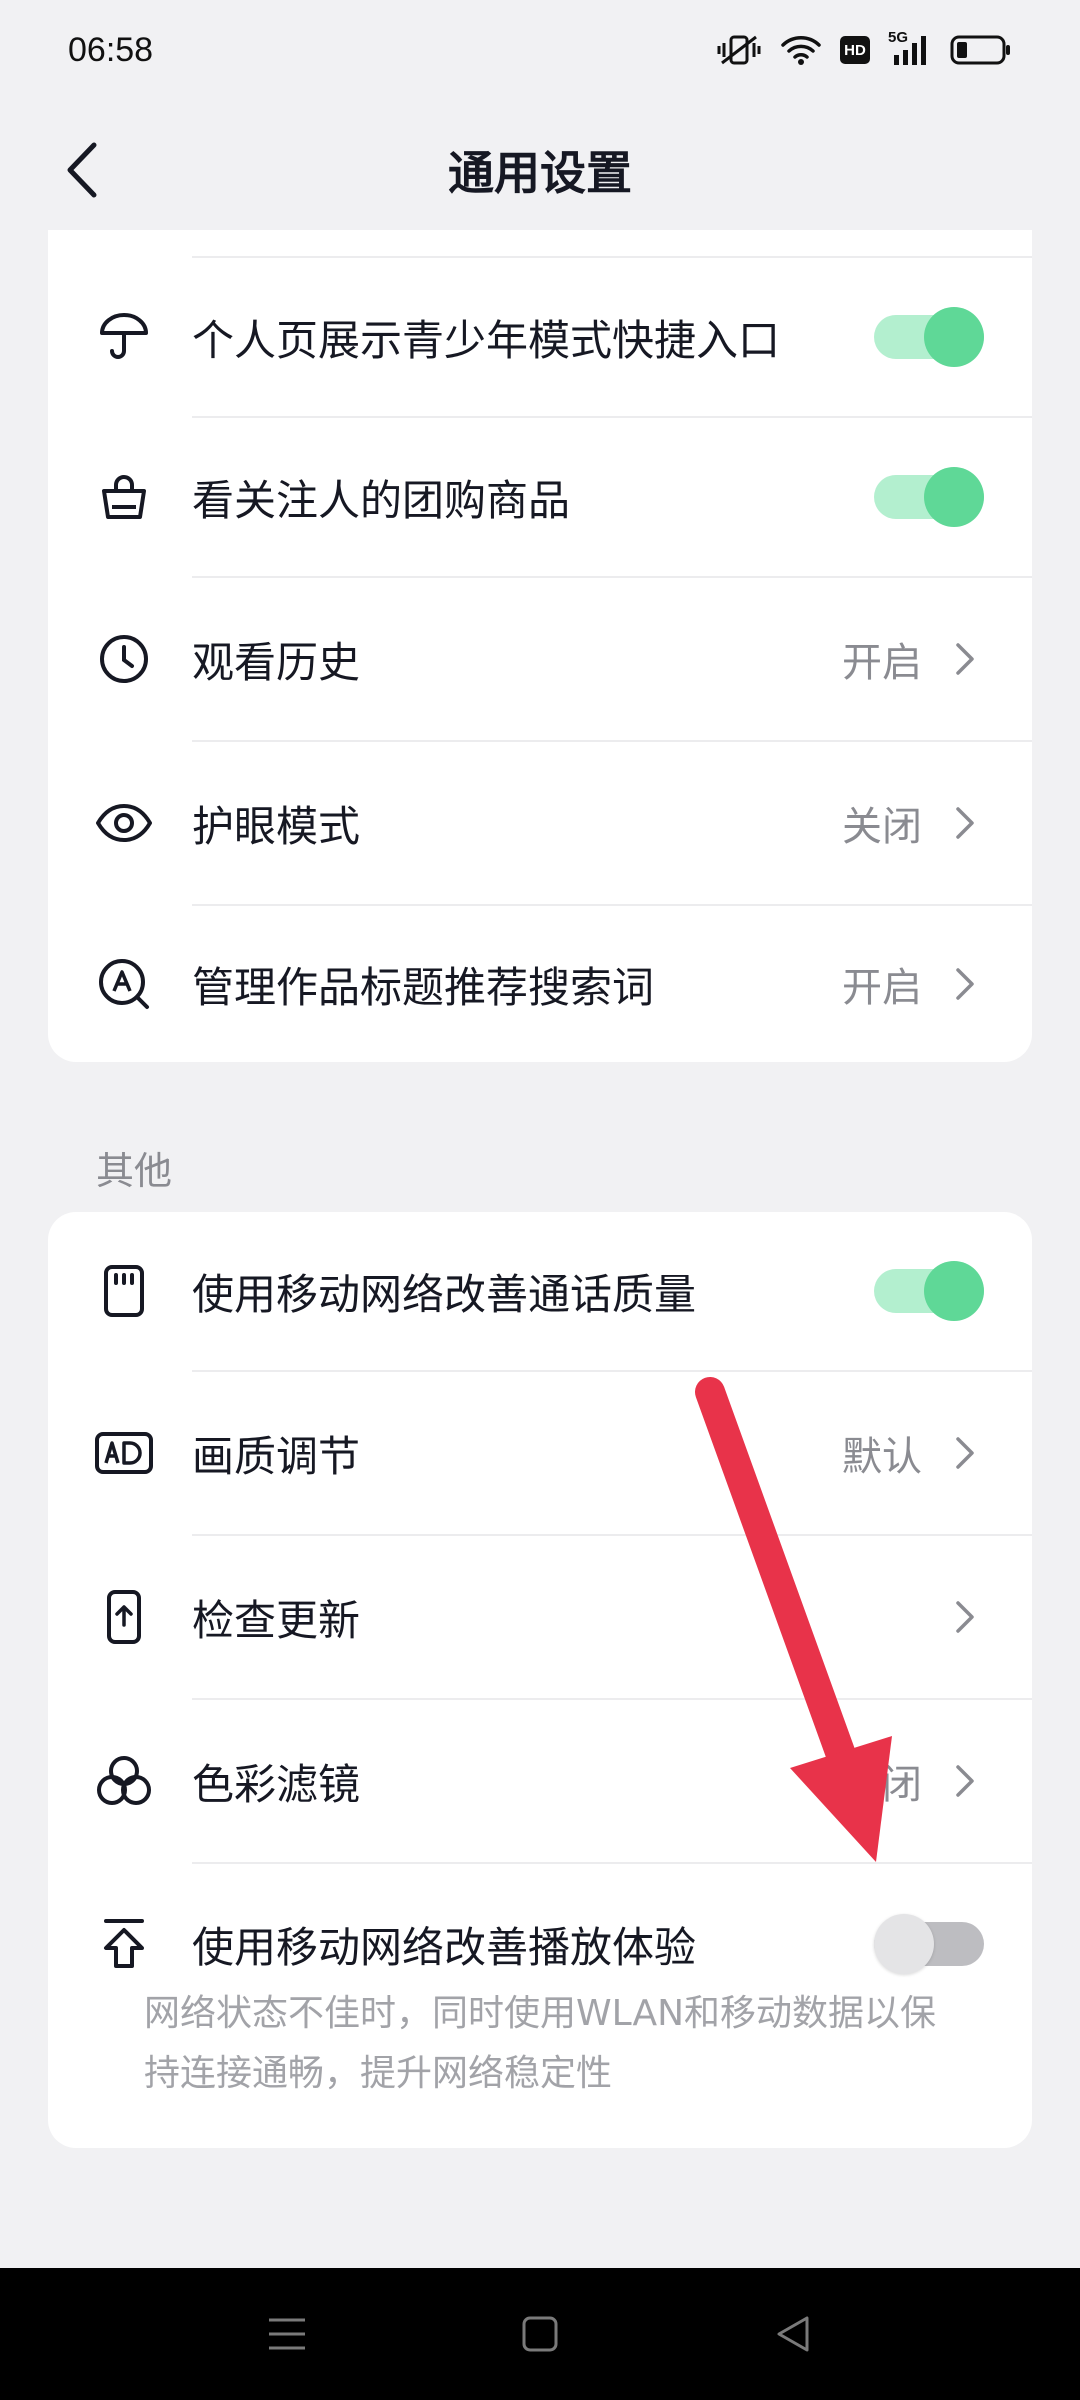 The width and height of the screenshot is (1080, 2400). I want to click on setting-label: 使用移动网络改善播放体验, so click(444, 1947).